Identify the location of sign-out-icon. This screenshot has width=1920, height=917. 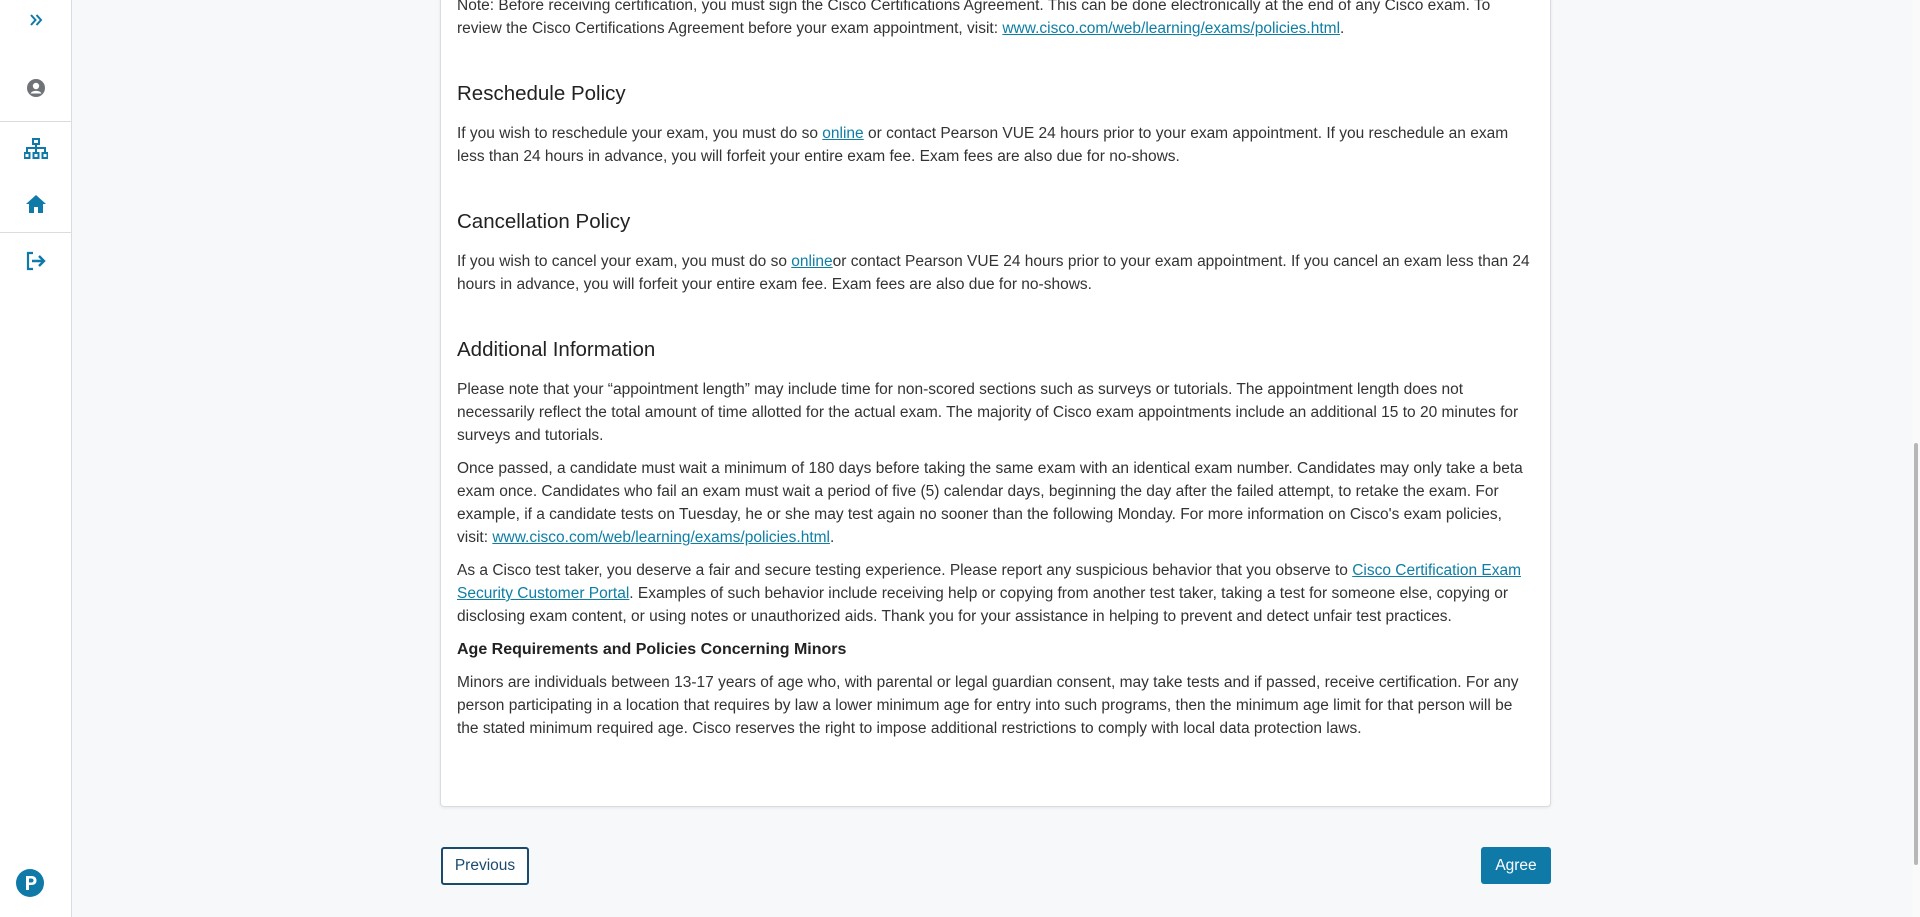
(36, 261).